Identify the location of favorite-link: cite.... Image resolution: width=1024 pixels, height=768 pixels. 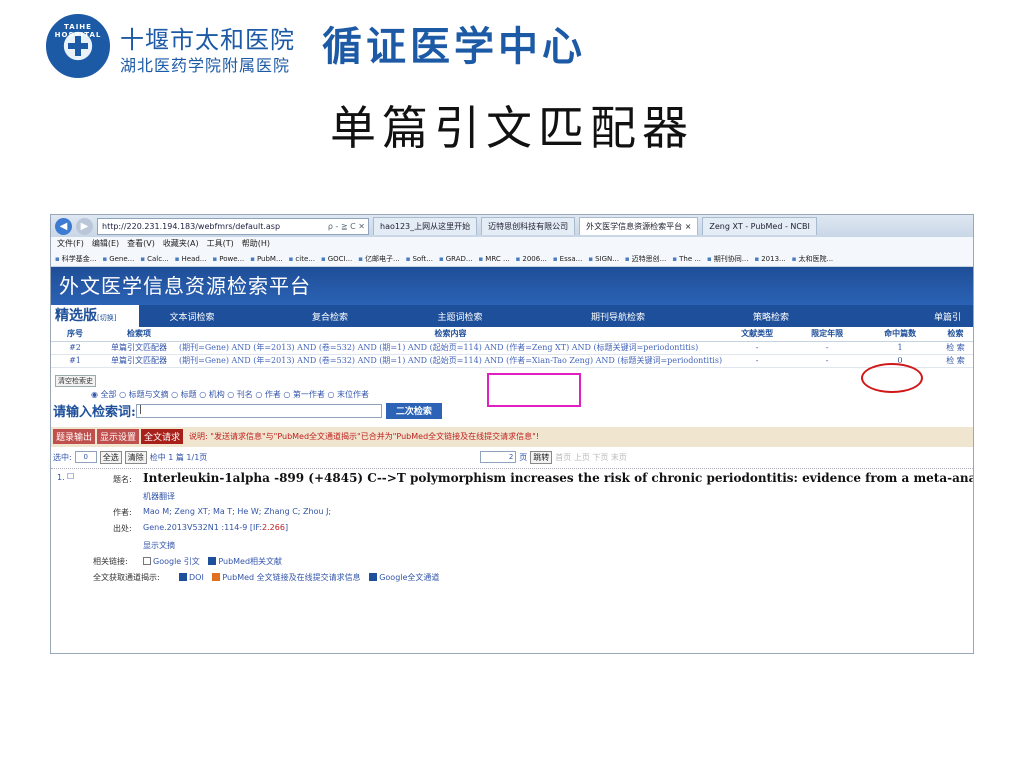
(302, 258).